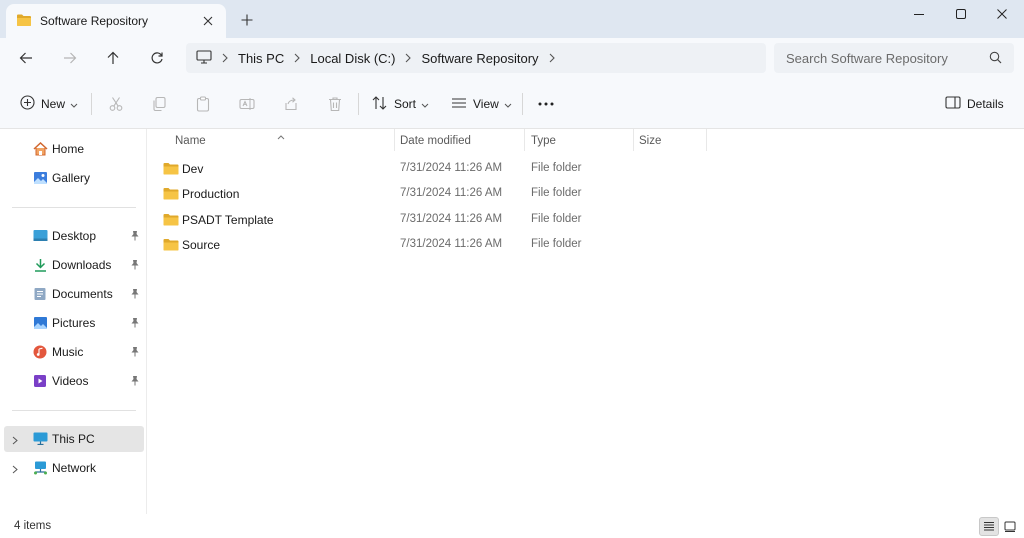 The width and height of the screenshot is (1024, 538). What do you see at coordinates (157, 58) in the screenshot?
I see `refresh-icon` at bounding box center [157, 58].